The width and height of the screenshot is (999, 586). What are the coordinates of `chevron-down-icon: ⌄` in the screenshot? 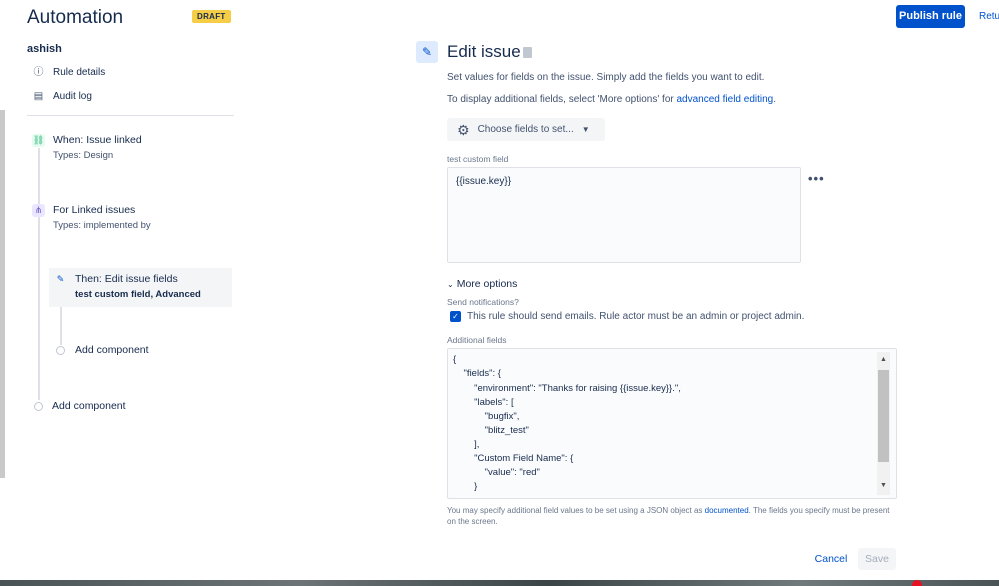 It's located at (450, 284).